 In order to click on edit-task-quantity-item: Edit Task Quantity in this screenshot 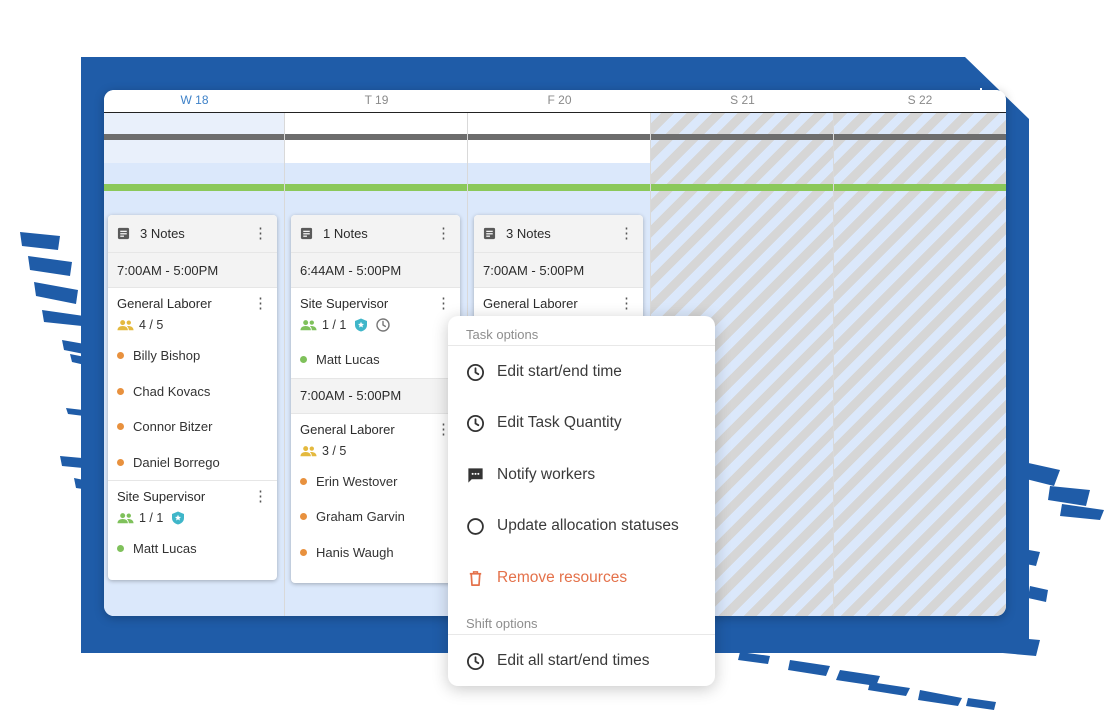, I will do `click(585, 423)`.